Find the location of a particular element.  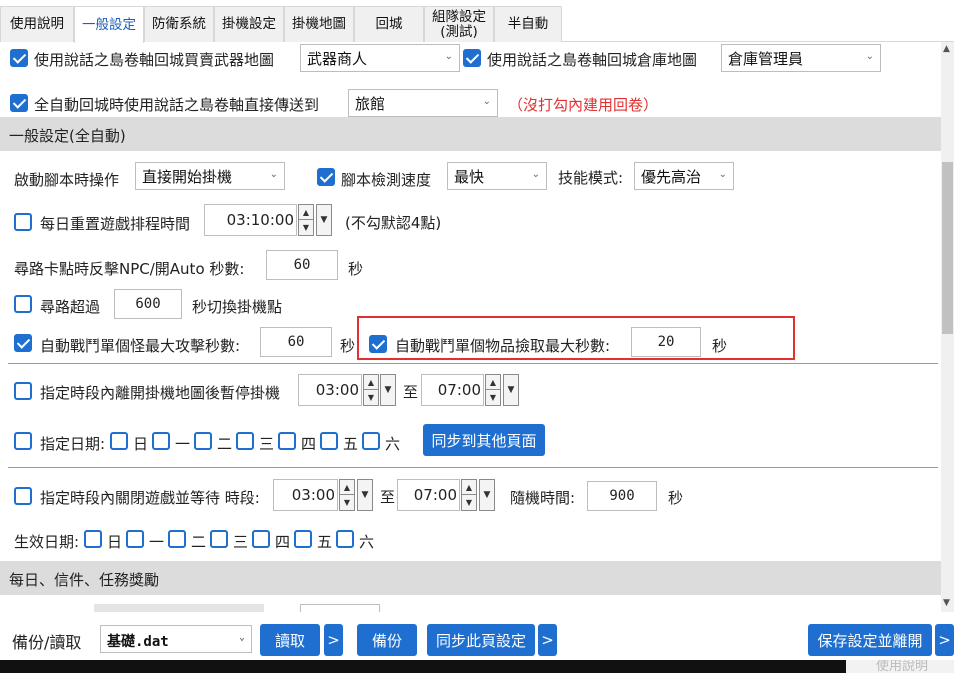

read-more-button: > is located at coordinates (333, 640).